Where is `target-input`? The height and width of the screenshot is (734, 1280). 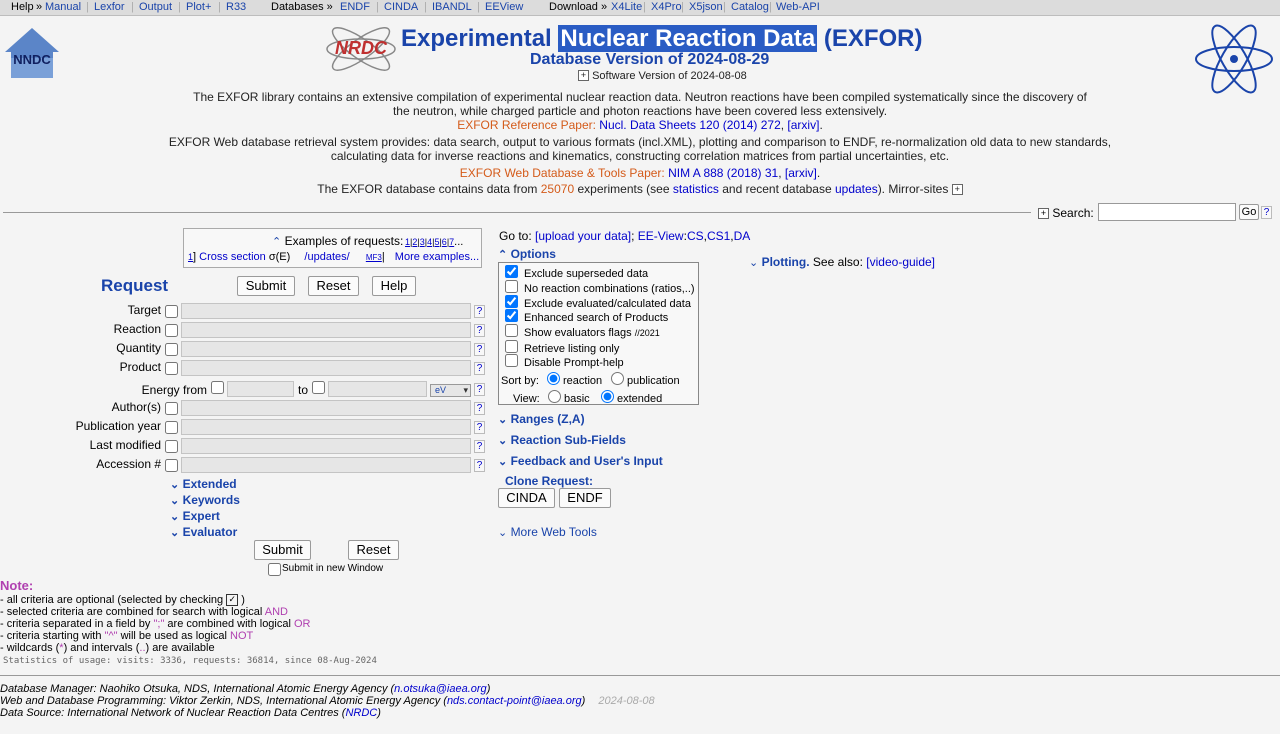
target-input is located at coordinates (326, 311).